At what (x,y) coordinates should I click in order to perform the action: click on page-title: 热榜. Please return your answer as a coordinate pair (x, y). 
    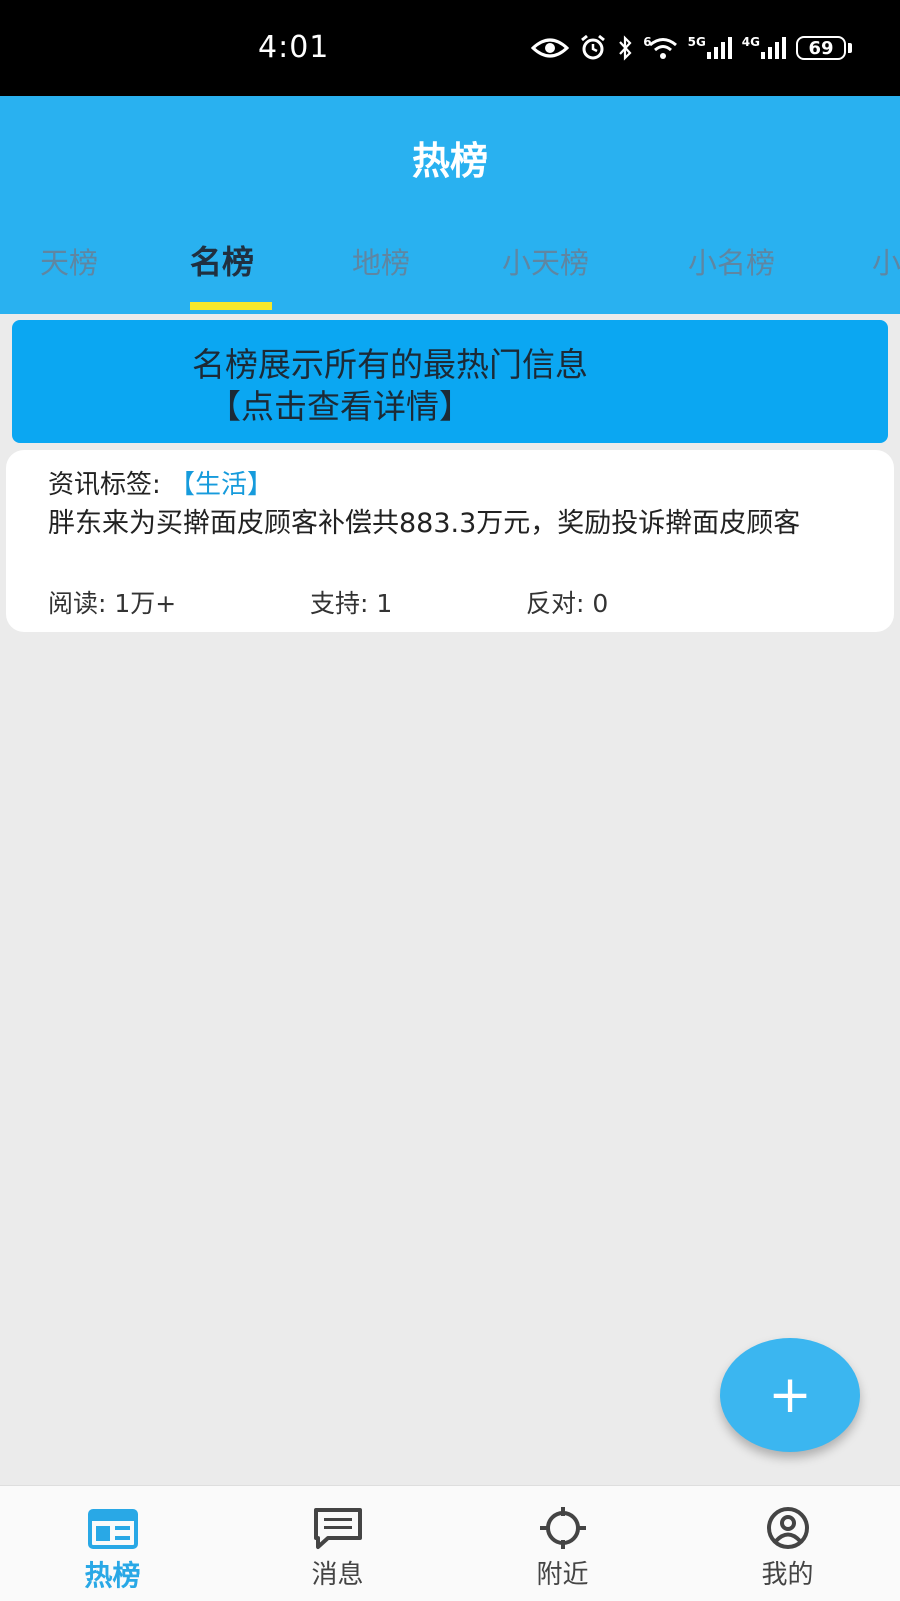
    Looking at the image, I should click on (449, 161).